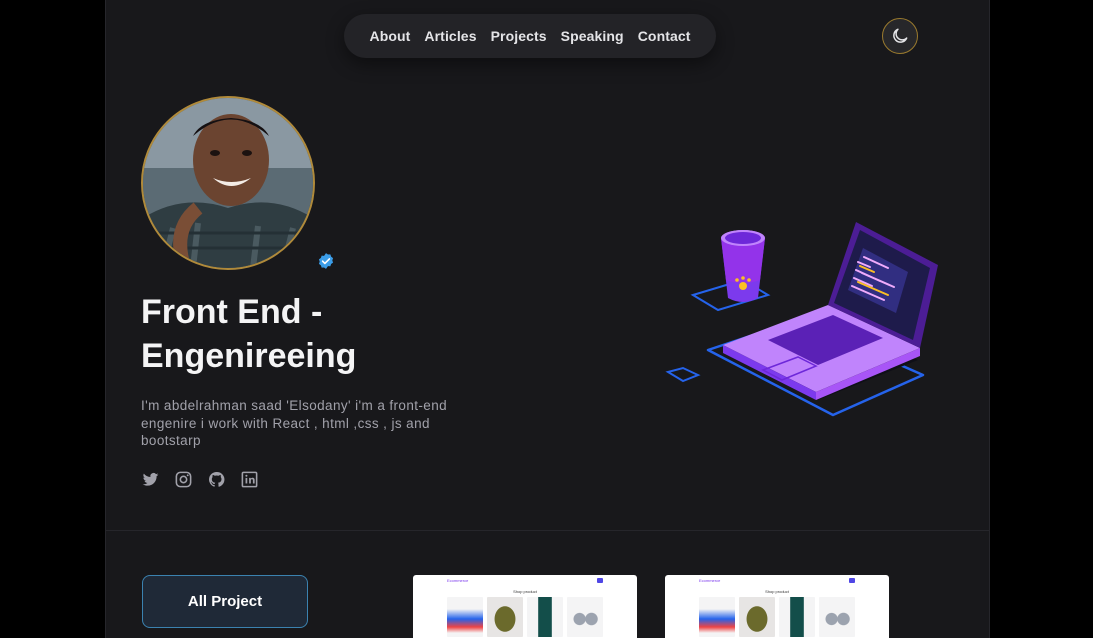  I want to click on nav-contact: Contact, so click(664, 36).